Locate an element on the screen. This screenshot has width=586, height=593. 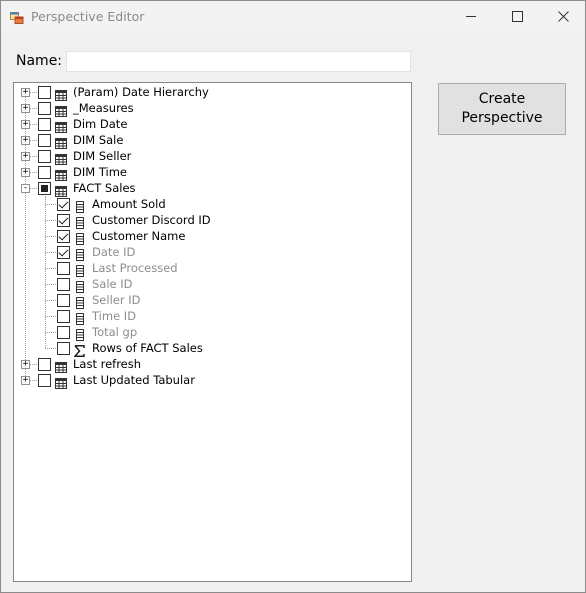
tree-child-item: Time ID is located at coordinates (211, 316).